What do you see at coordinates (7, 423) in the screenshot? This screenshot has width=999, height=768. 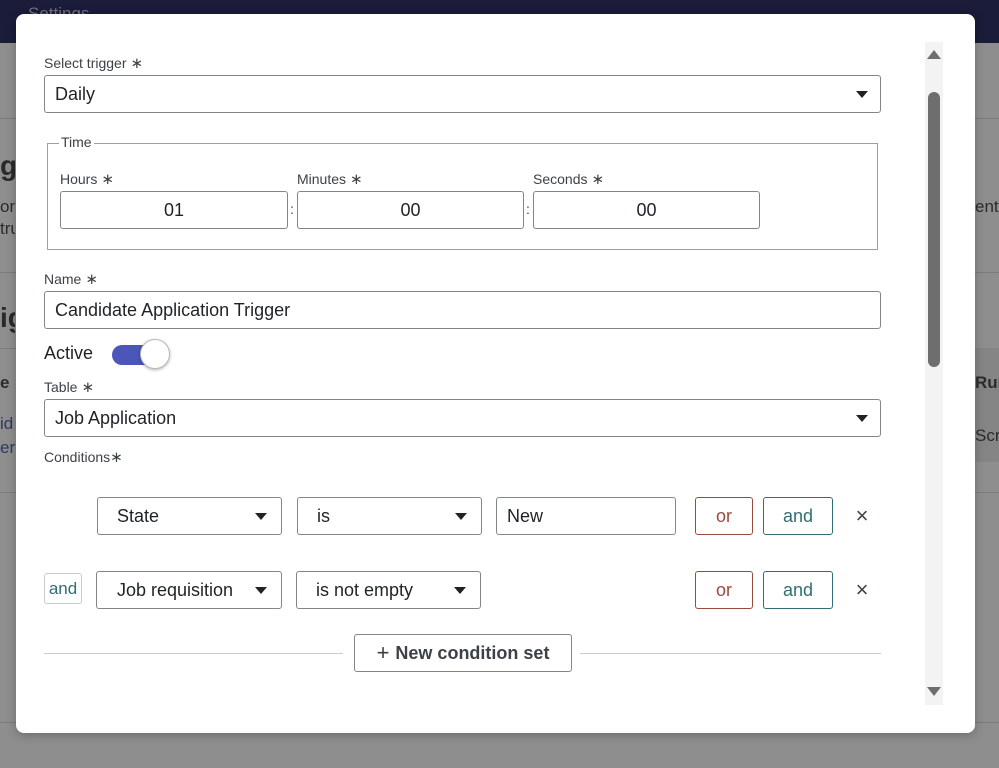 I see `background-link-fragment: id` at bounding box center [7, 423].